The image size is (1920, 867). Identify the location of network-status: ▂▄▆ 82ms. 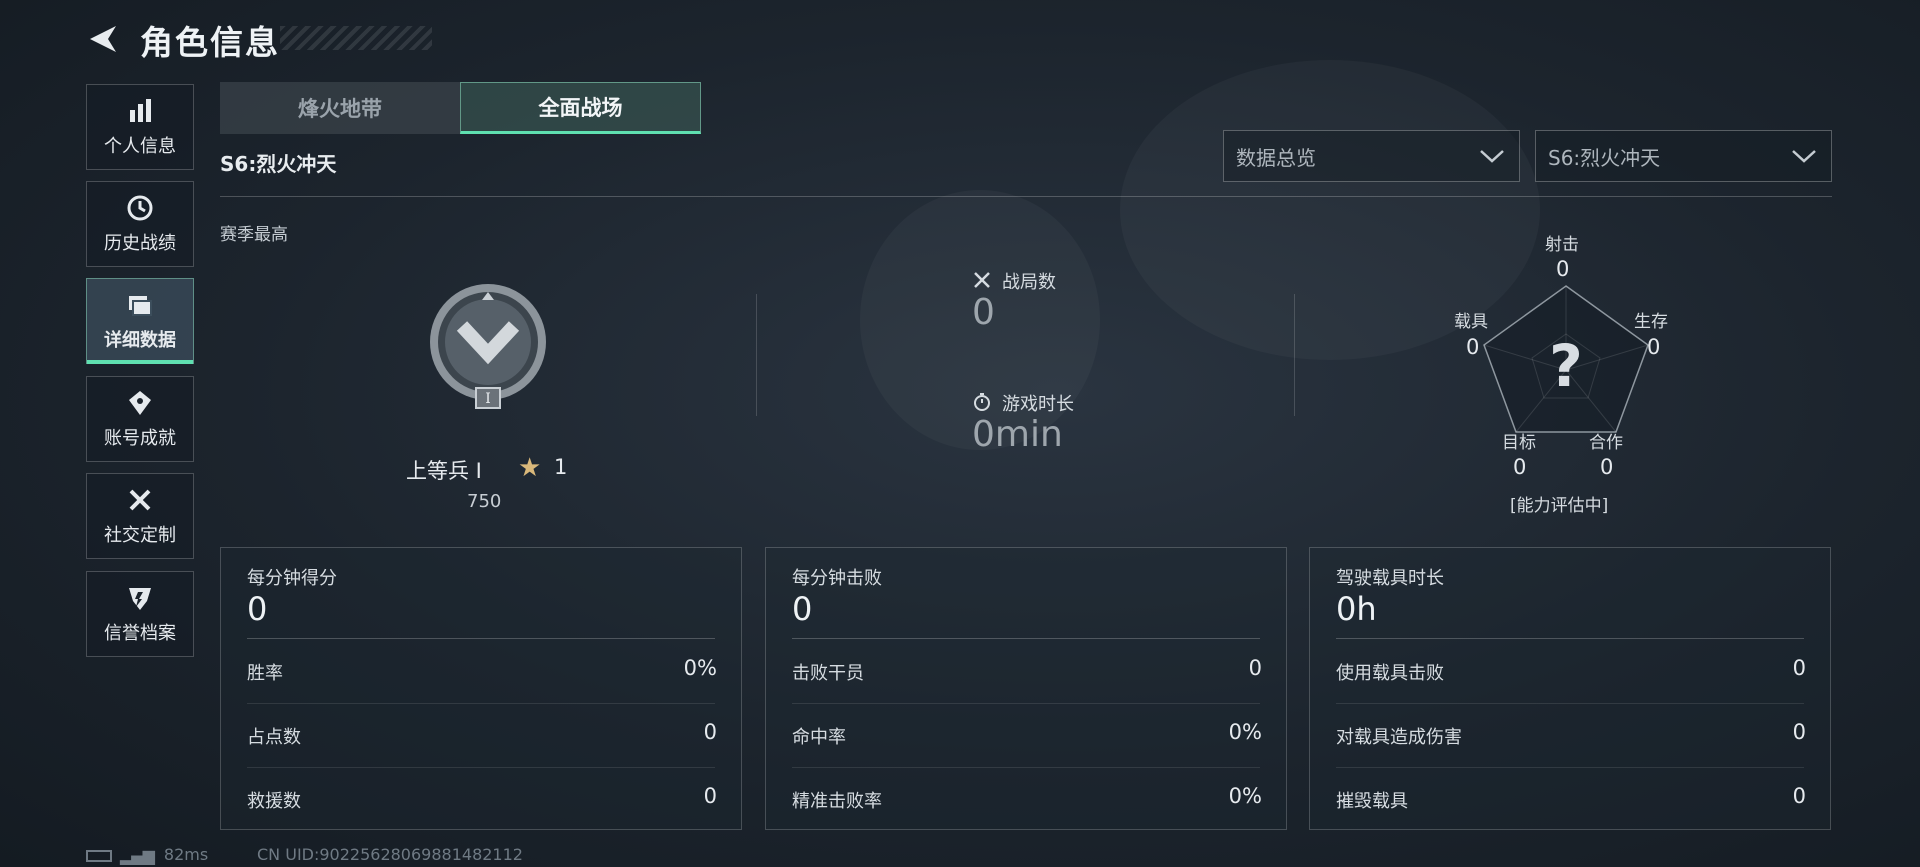
(147, 855).